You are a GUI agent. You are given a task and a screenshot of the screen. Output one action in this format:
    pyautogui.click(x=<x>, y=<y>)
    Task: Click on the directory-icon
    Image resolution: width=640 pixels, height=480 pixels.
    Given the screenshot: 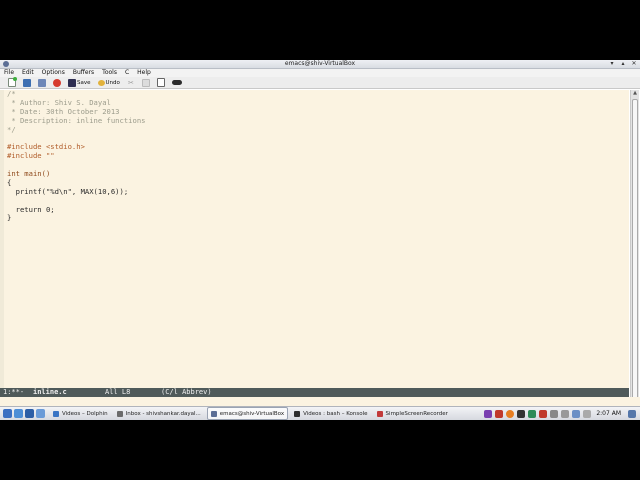 What is the action you would take?
    pyautogui.click(x=42, y=82)
    